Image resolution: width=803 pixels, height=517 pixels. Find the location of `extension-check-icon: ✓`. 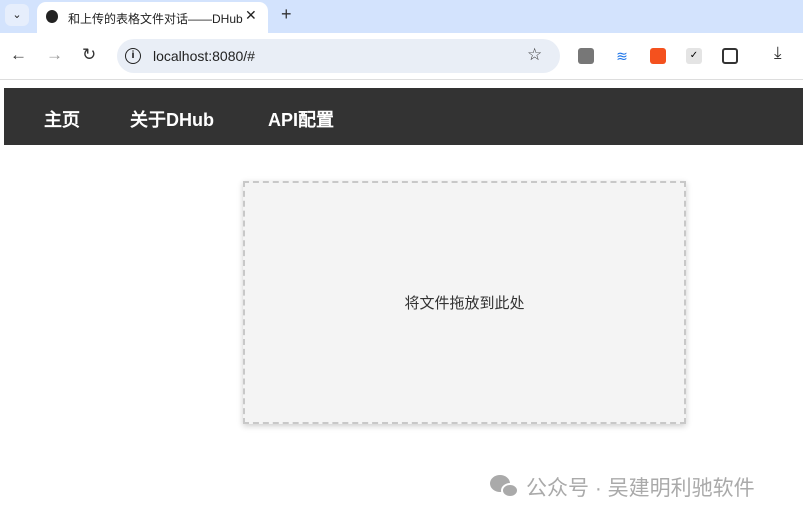

extension-check-icon: ✓ is located at coordinates (694, 56).